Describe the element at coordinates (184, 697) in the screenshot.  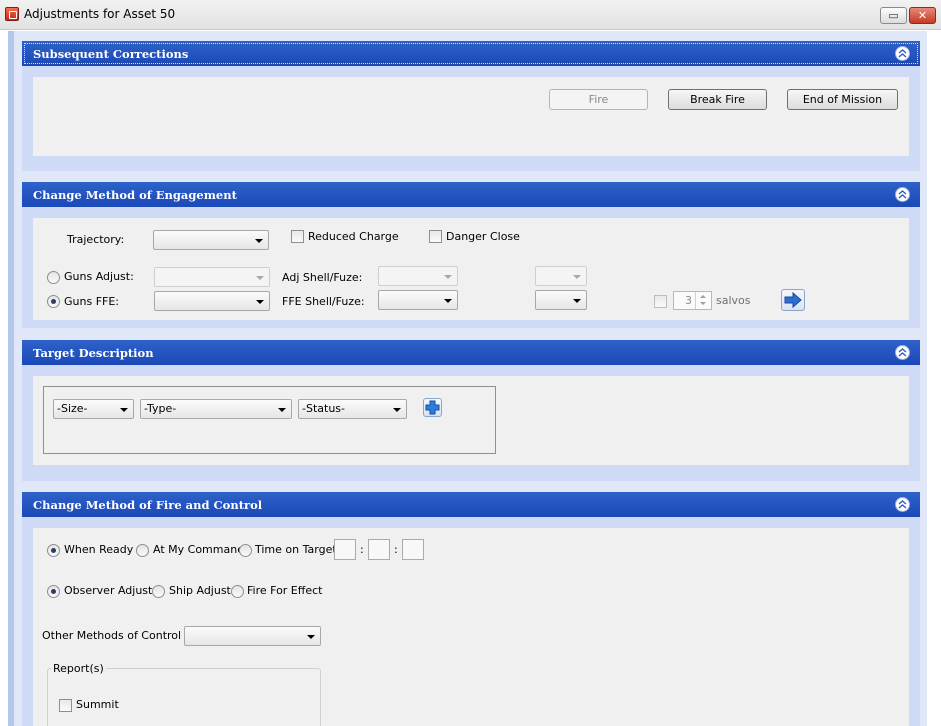
I see `reports-group` at that location.